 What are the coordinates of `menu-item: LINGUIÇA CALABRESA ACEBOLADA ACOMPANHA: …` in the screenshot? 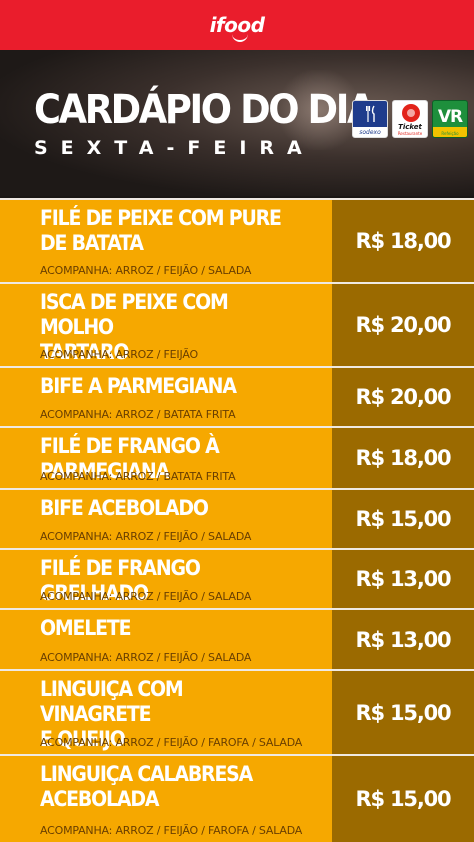 It's located at (237, 798).